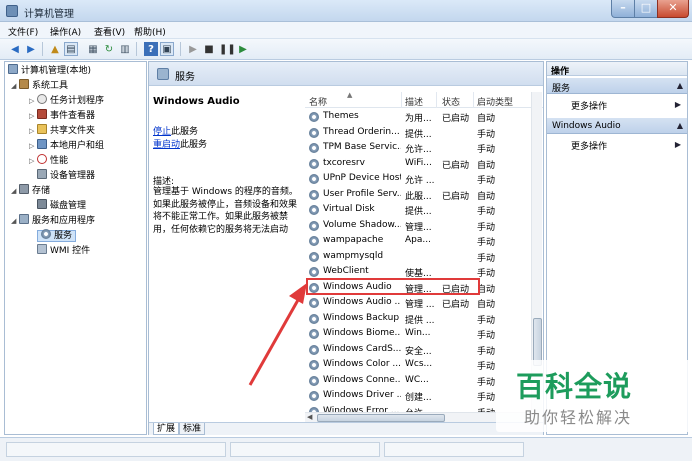 This screenshot has width=692, height=461. I want to click on service-row: TPM Base Servic... 允许... 手动, so click(420, 148).